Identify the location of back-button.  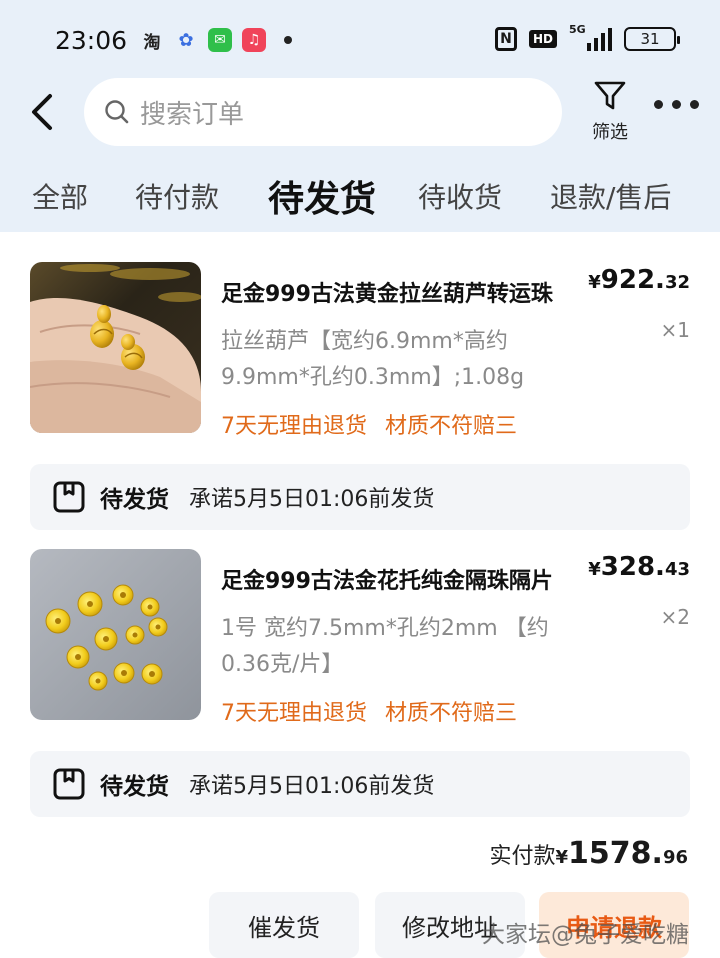
(44, 112).